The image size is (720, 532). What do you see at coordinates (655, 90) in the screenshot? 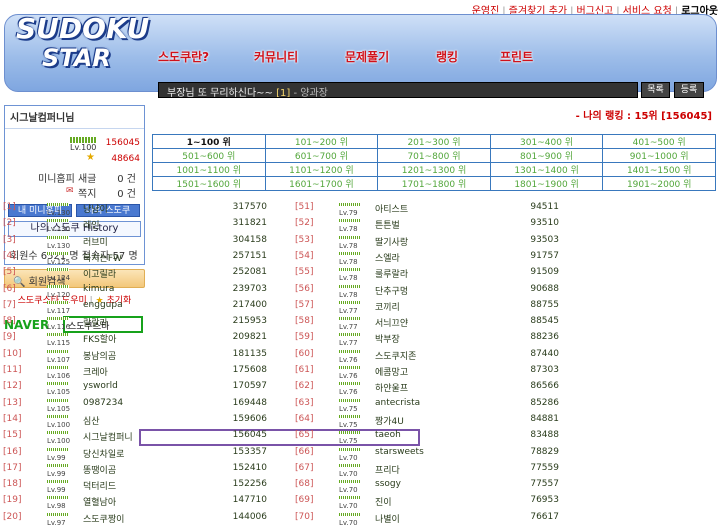
I see `notice-list-button: 목록` at bounding box center [655, 90].